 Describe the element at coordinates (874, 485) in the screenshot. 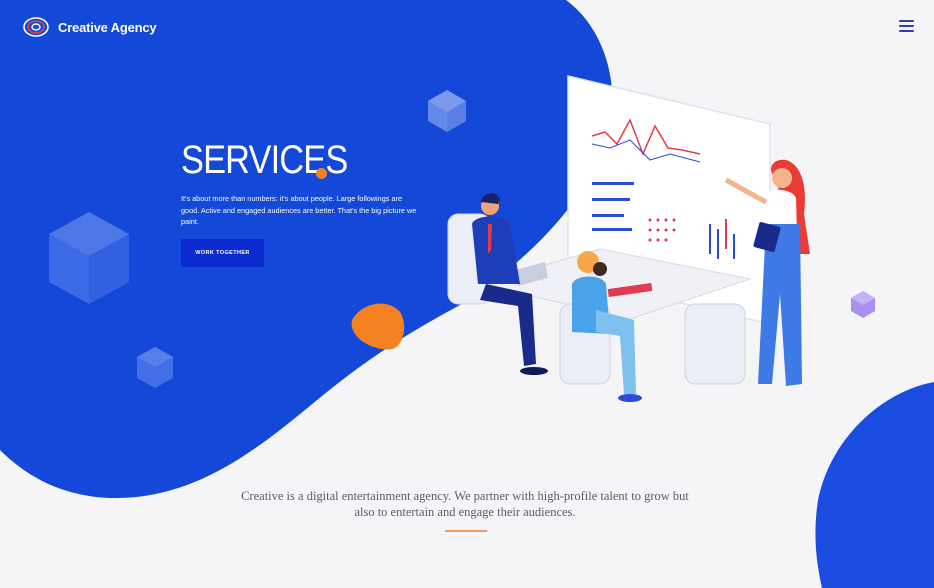

I see `blue-corner-circle` at that location.